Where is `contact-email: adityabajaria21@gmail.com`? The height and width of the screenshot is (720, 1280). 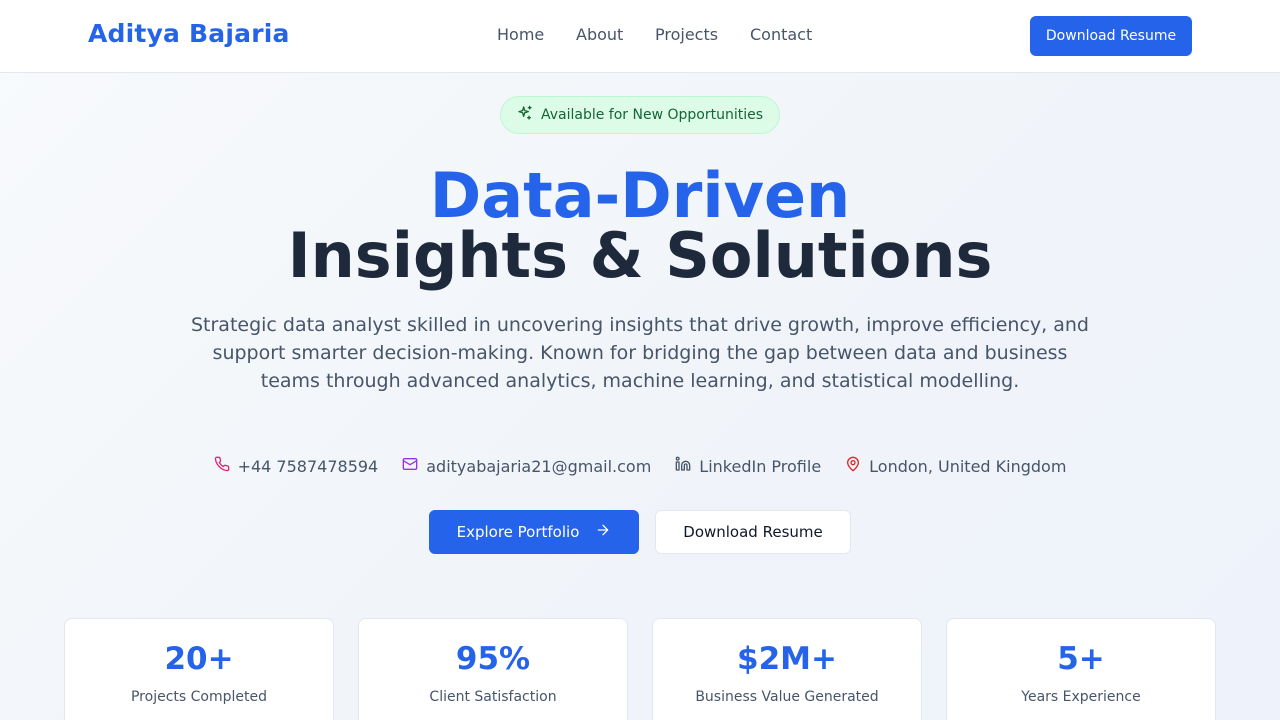
contact-email: adityabajaria21@gmail.com is located at coordinates (526, 466).